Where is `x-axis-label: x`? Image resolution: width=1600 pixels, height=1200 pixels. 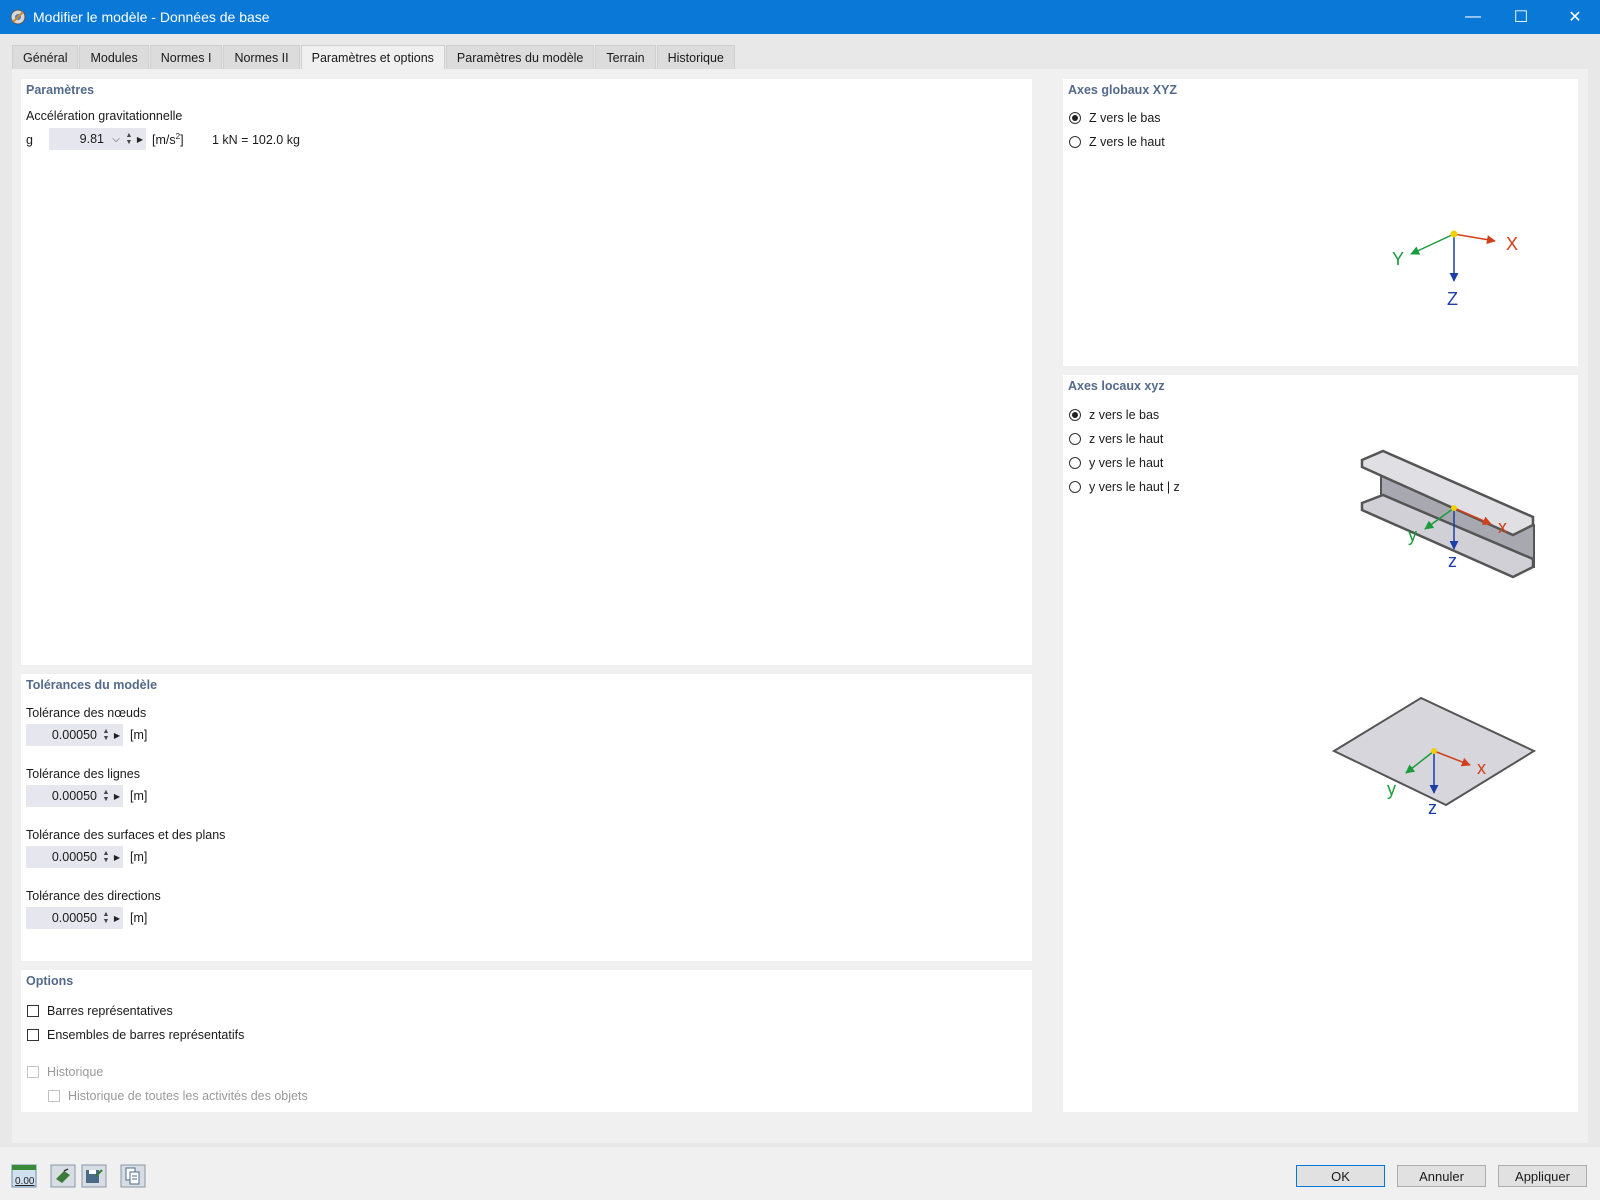
x-axis-label: x is located at coordinates (1502, 527).